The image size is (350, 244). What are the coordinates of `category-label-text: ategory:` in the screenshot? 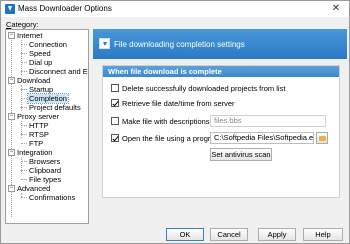 It's located at (25, 24).